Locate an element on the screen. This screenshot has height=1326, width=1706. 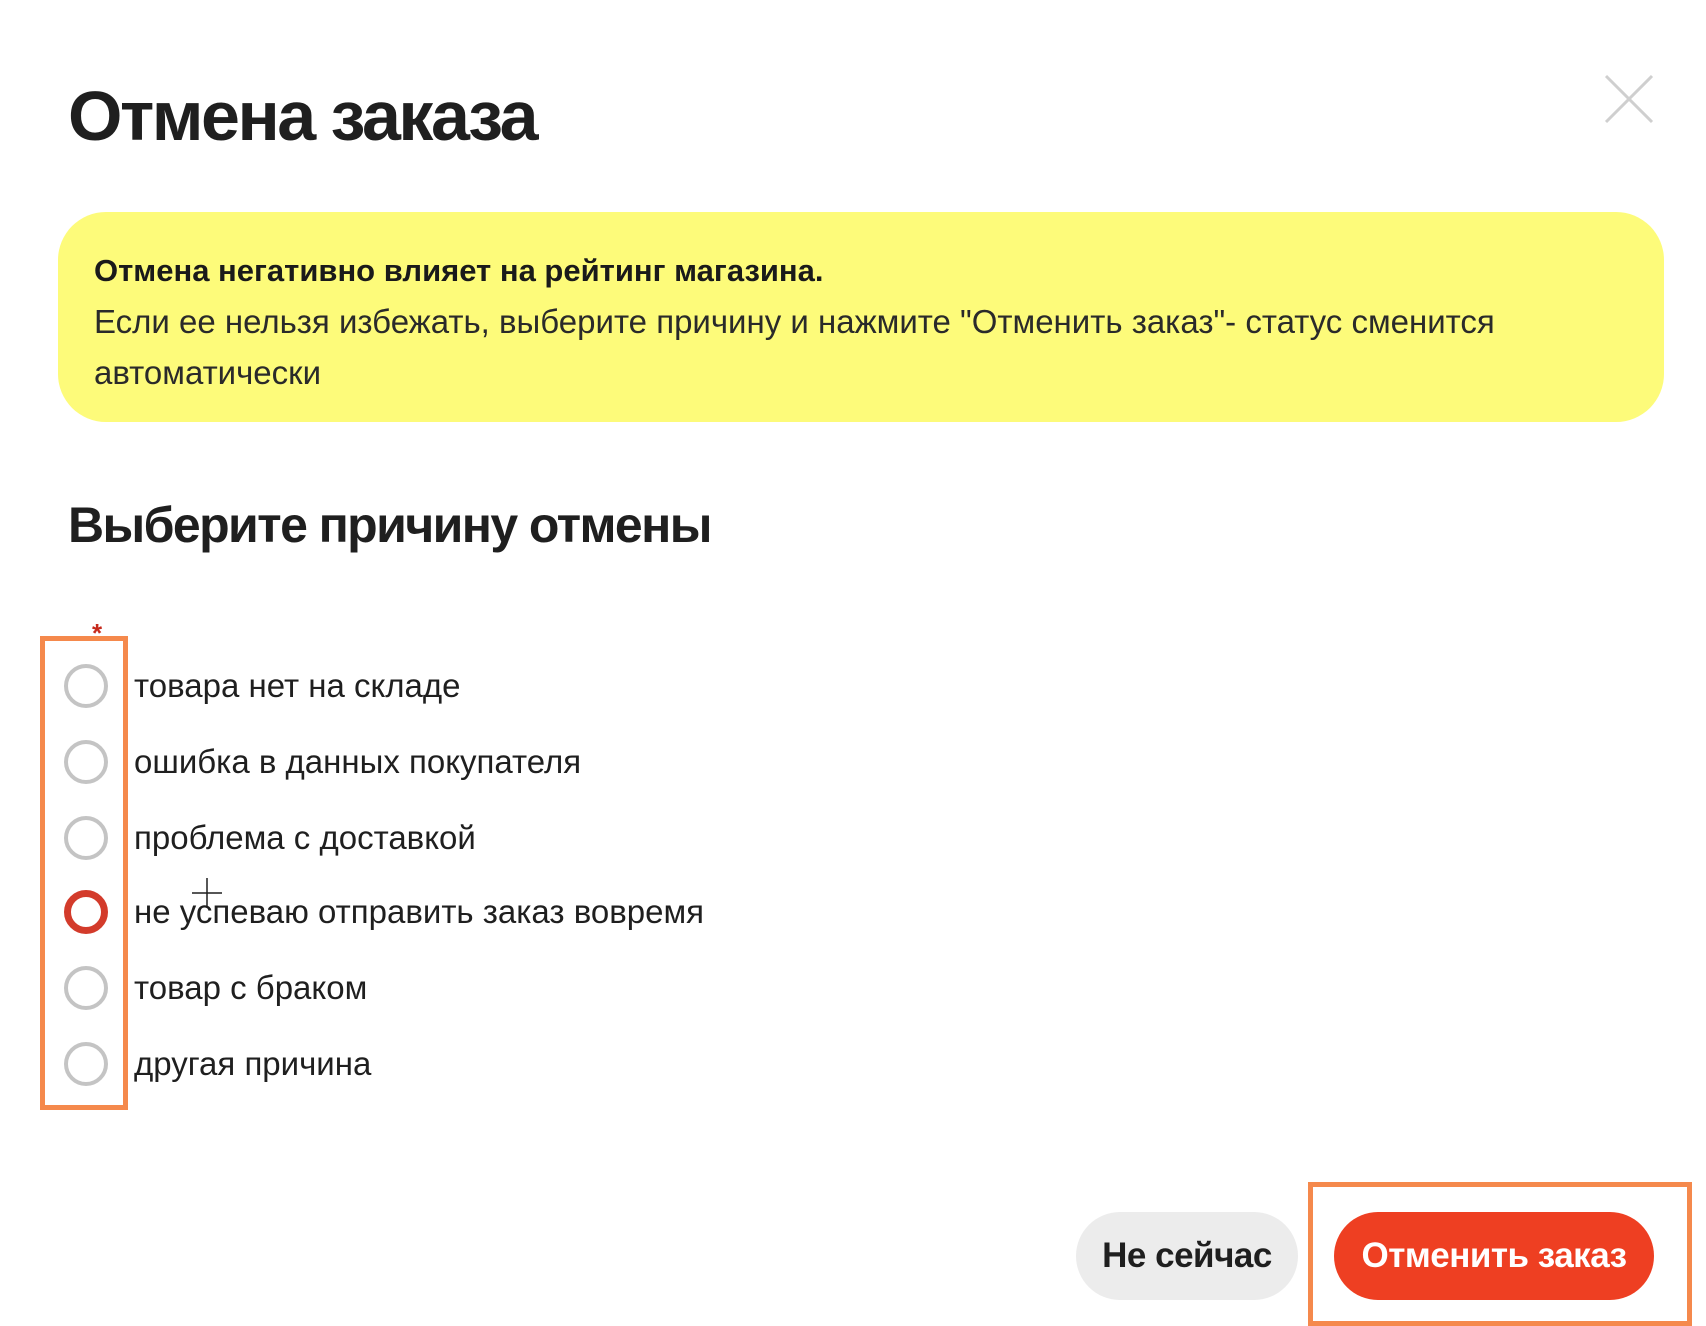
reason-option-label: не успеваю отправить заказ вовремя is located at coordinates (419, 911).